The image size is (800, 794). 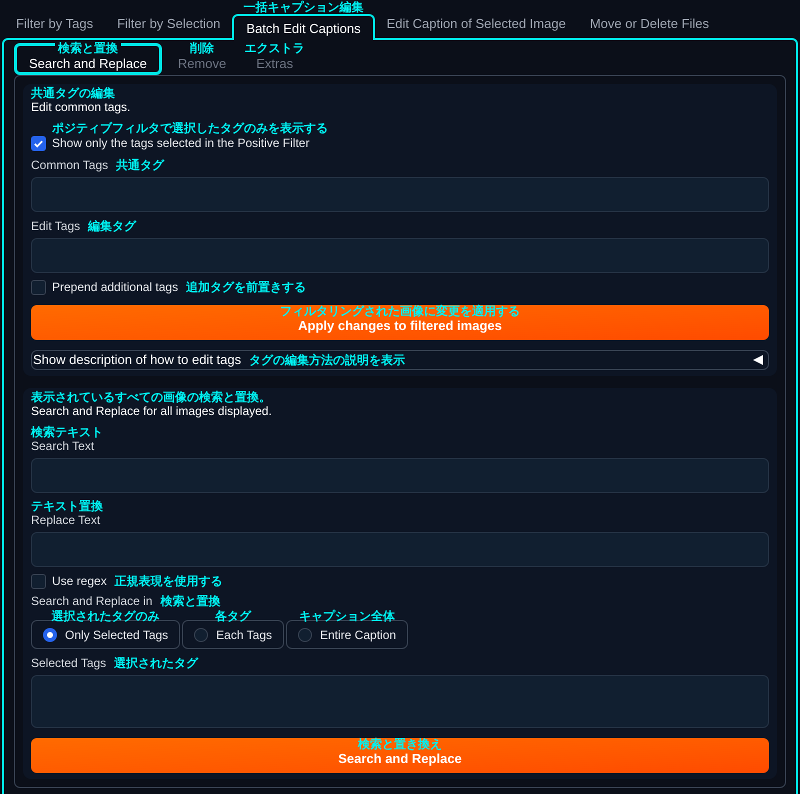 I want to click on accordion-label: Show description of how to edit tags, so click(x=137, y=360).